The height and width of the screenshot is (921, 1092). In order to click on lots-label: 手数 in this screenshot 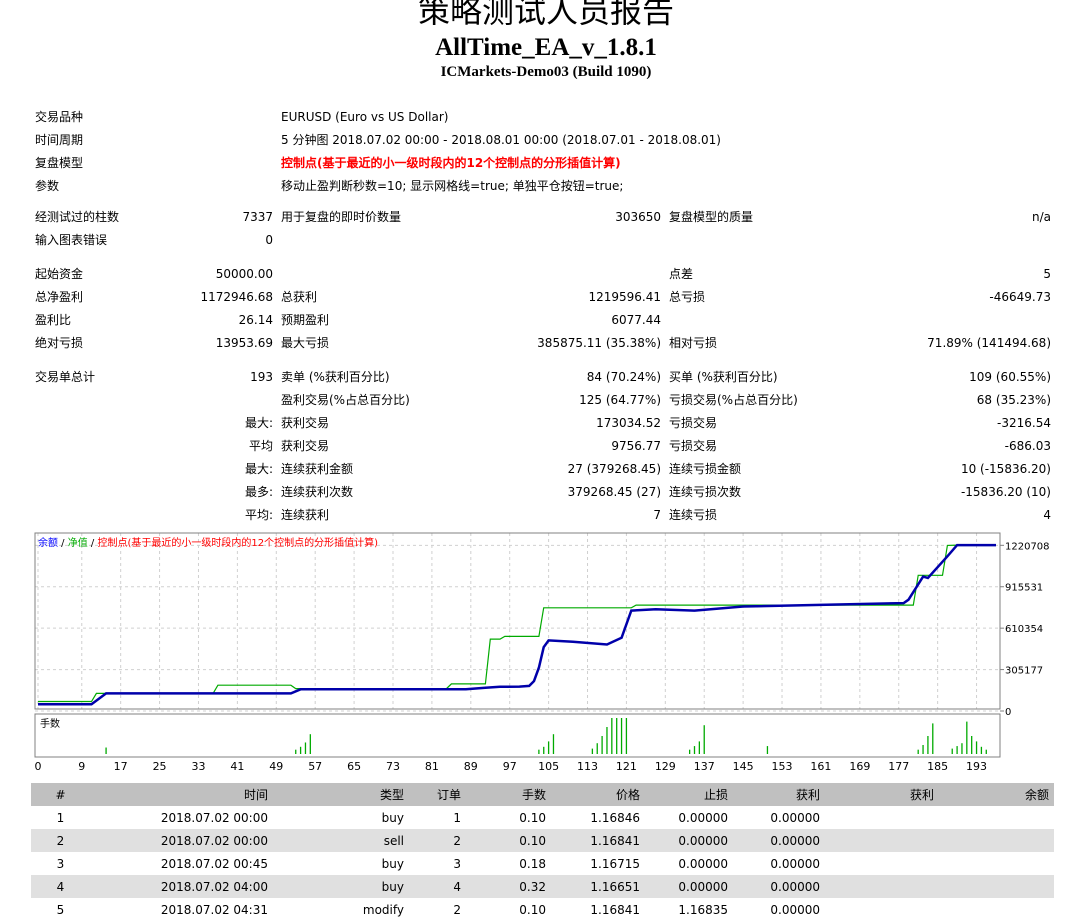, I will do `click(50, 723)`.